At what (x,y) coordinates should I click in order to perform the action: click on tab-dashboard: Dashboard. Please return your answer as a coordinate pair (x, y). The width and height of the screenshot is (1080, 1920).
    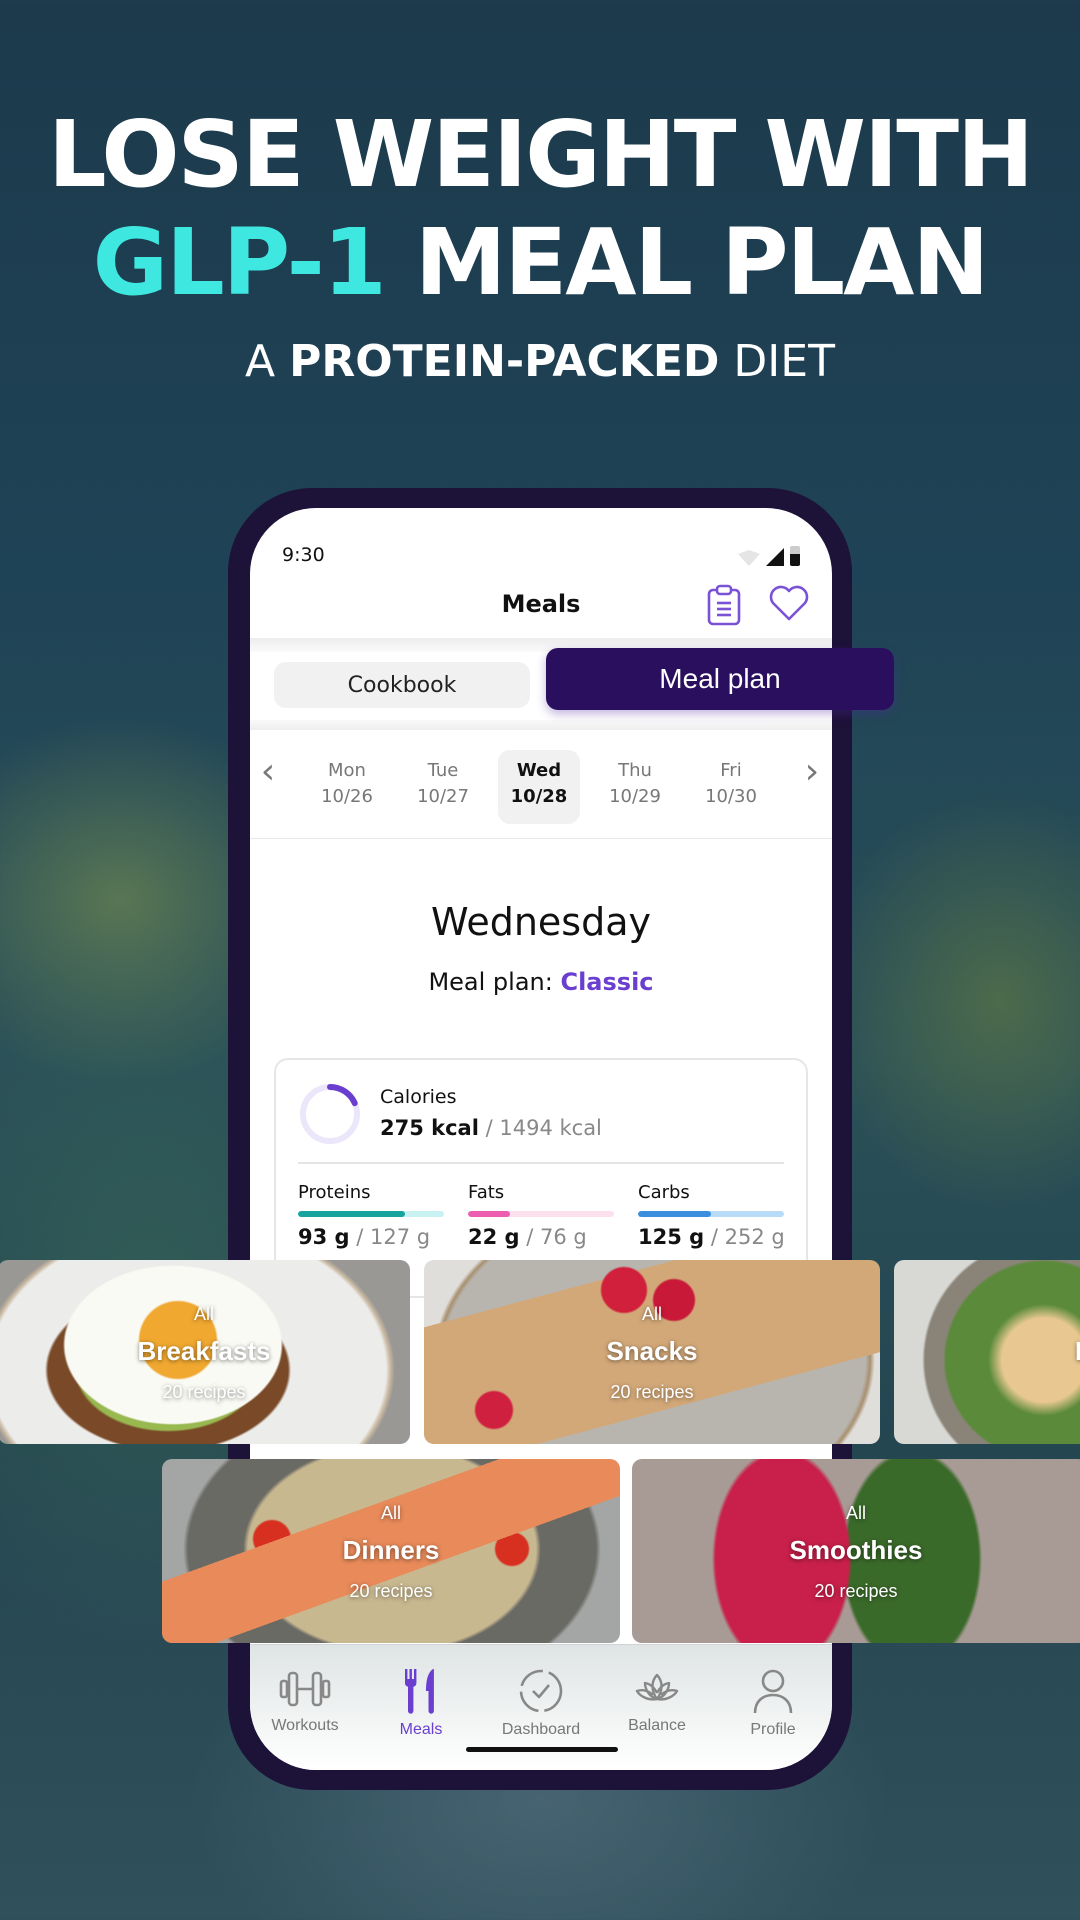
    Looking at the image, I should click on (541, 1703).